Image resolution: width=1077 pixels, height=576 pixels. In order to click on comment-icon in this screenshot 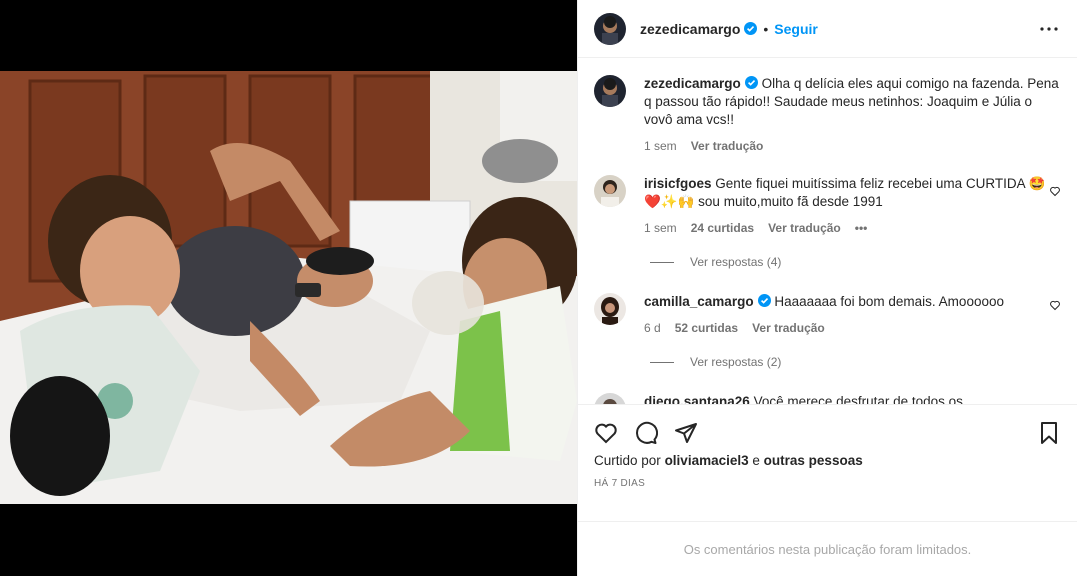, I will do `click(646, 433)`.